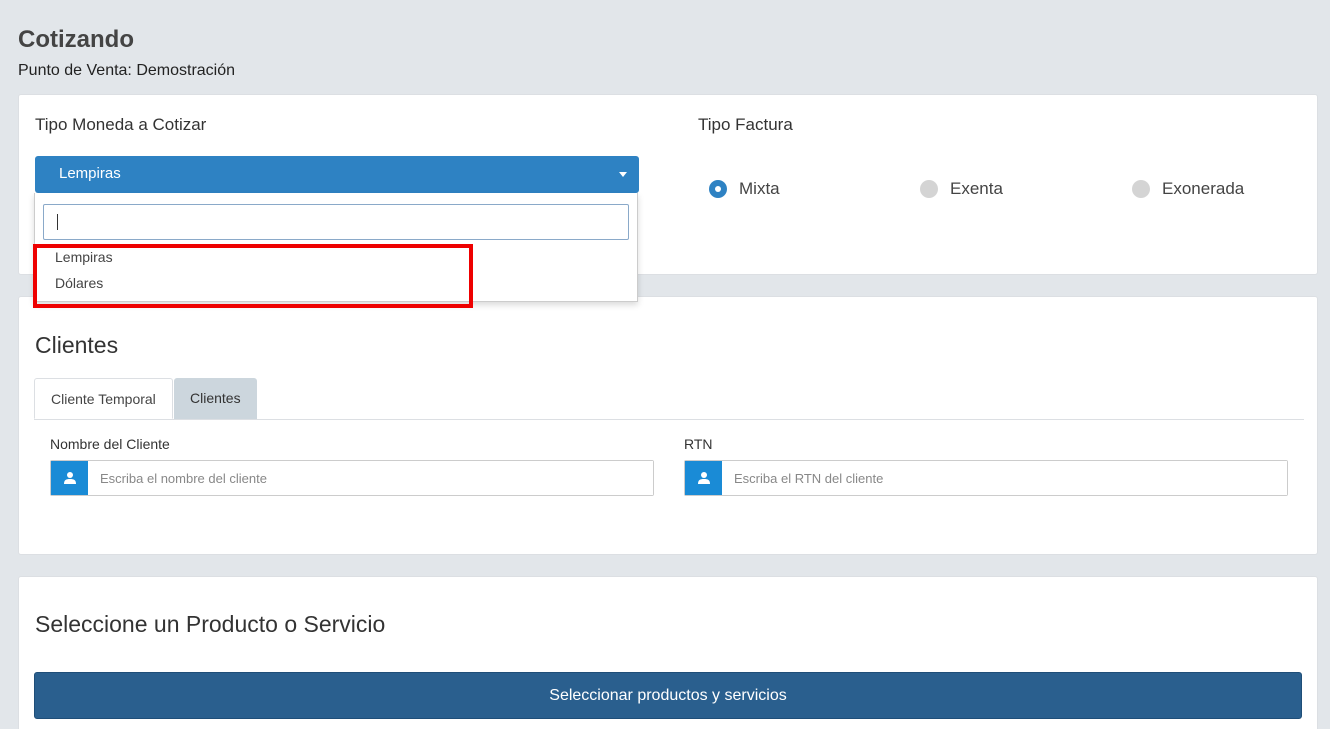 The image size is (1330, 729). Describe the element at coordinates (623, 174) in the screenshot. I see `caret-down-icon` at that location.